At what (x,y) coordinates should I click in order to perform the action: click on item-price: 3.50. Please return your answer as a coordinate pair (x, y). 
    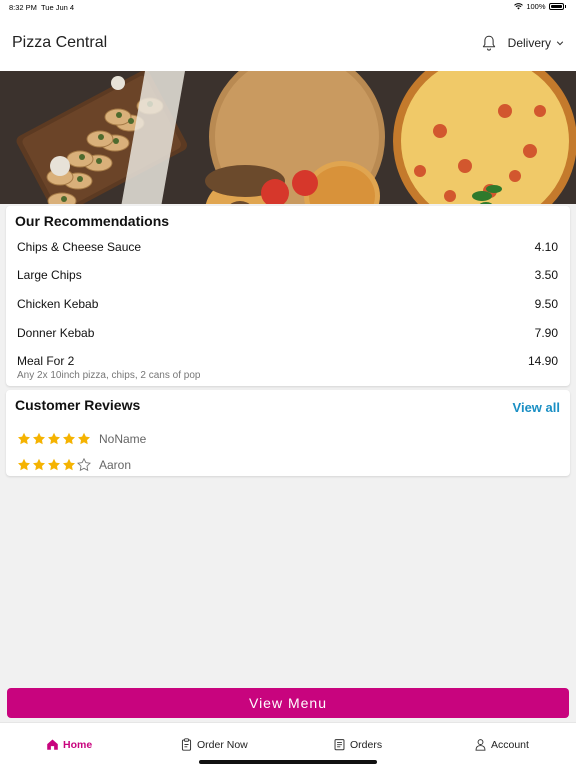
    Looking at the image, I should click on (546, 275).